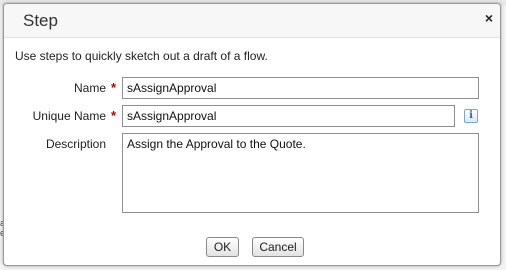  I want to click on name-label: Name, so click(89, 88).